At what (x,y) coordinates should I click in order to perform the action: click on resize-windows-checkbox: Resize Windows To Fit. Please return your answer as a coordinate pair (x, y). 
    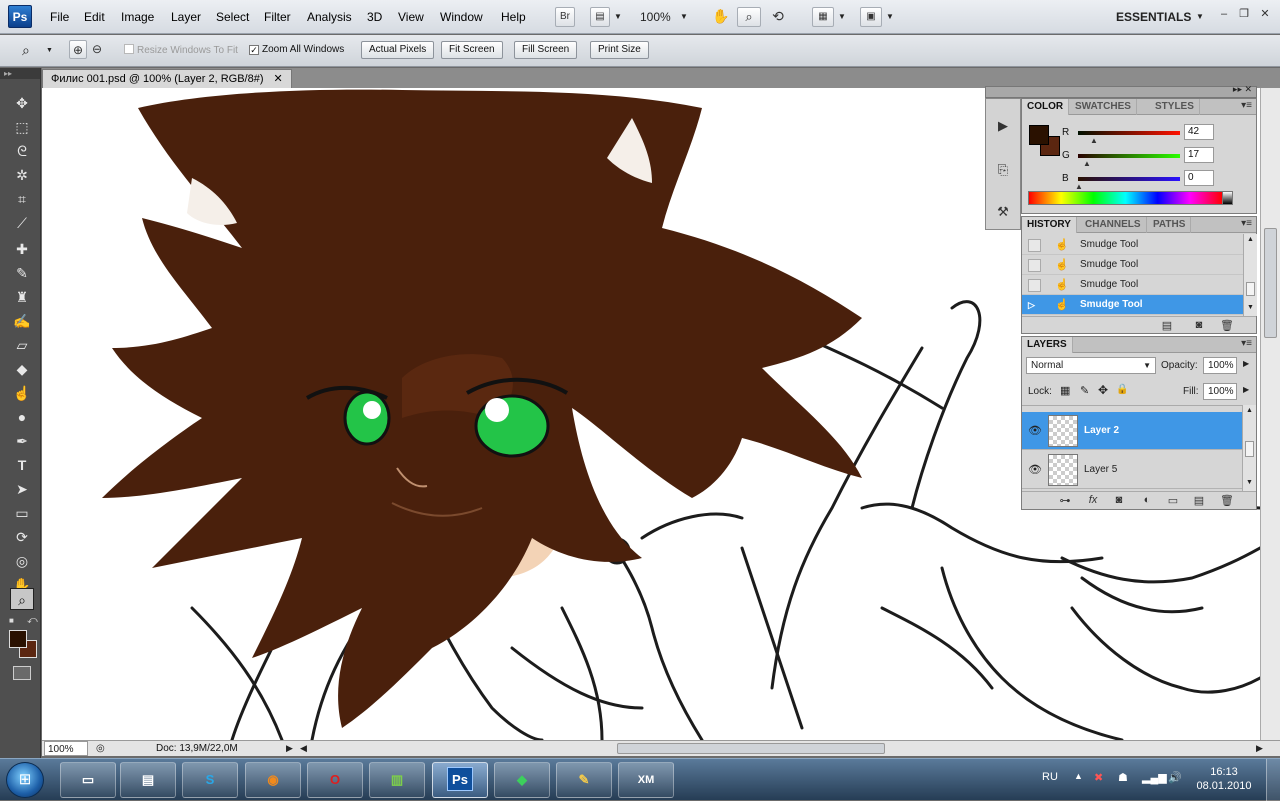
    Looking at the image, I should click on (181, 50).